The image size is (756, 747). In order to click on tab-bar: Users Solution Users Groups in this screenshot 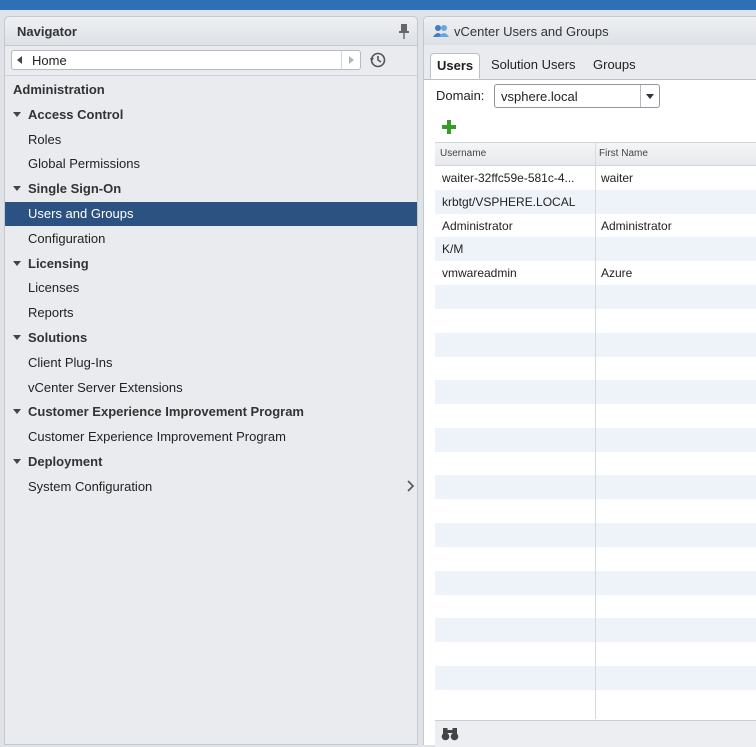, I will do `click(590, 62)`.